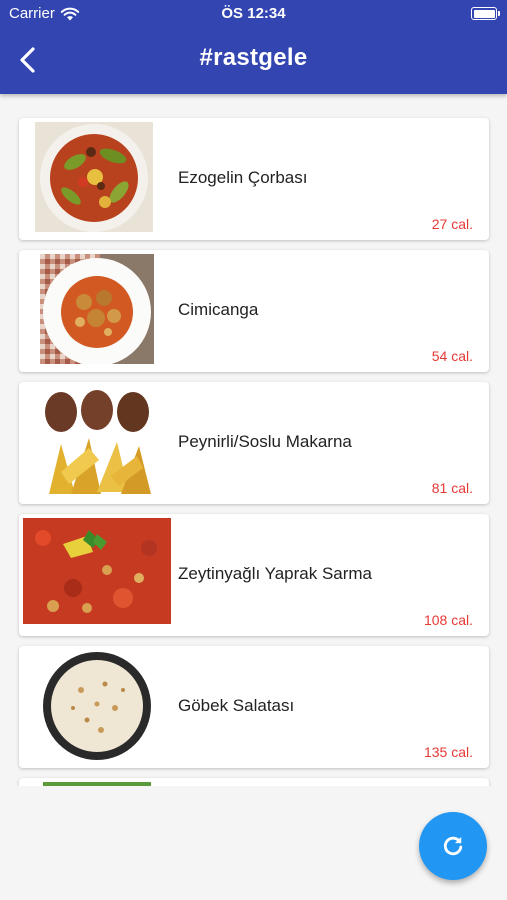 The image size is (507, 900). I want to click on food-card: Ezogelin Çorbası 27 cal., so click(254, 179).